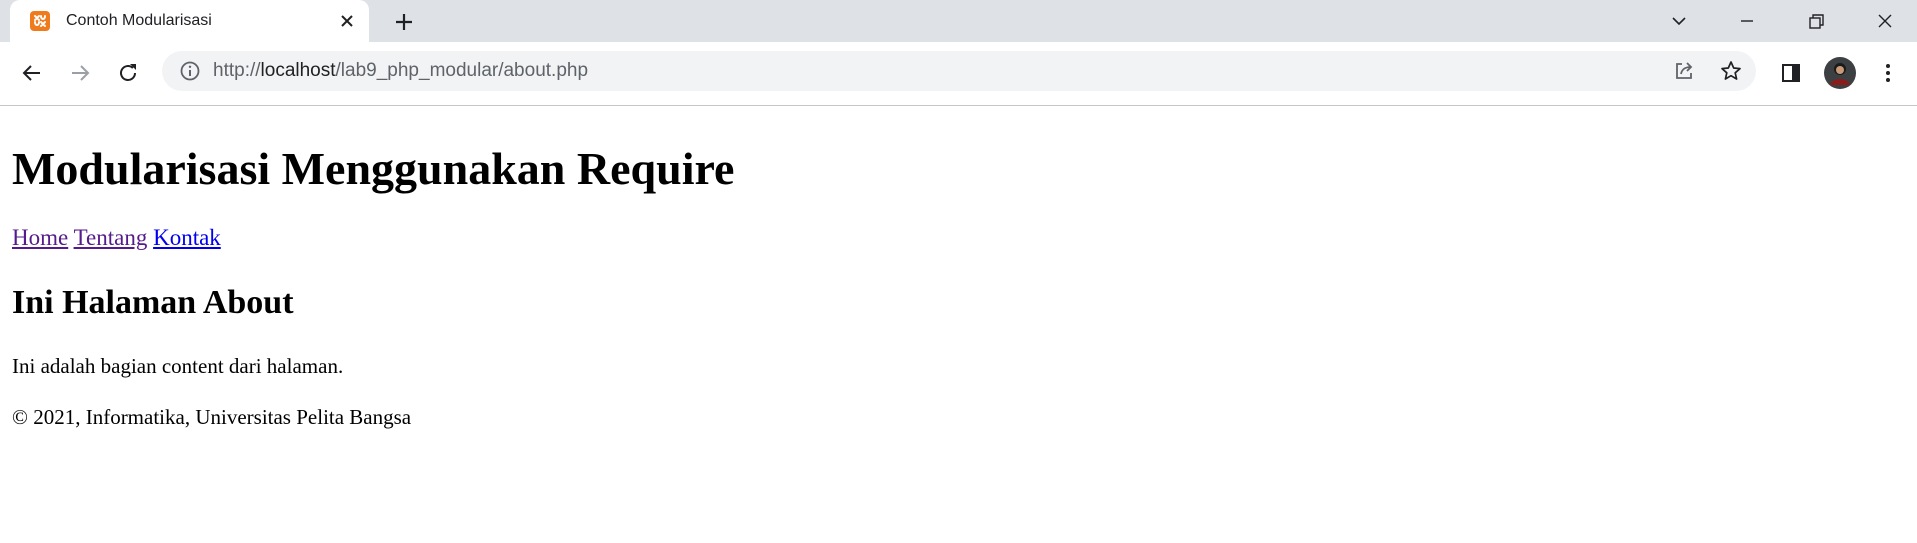  Describe the element at coordinates (1791, 73) in the screenshot. I see `side-panel-icon` at that location.